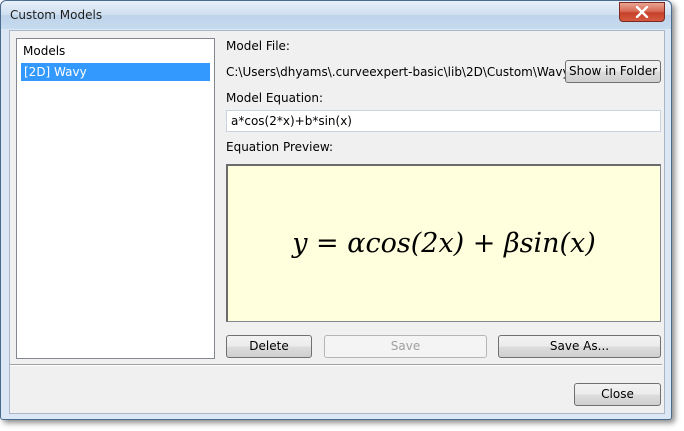 Image resolution: width=684 pixels, height=431 pixels. I want to click on close-button: Close, so click(617, 394).